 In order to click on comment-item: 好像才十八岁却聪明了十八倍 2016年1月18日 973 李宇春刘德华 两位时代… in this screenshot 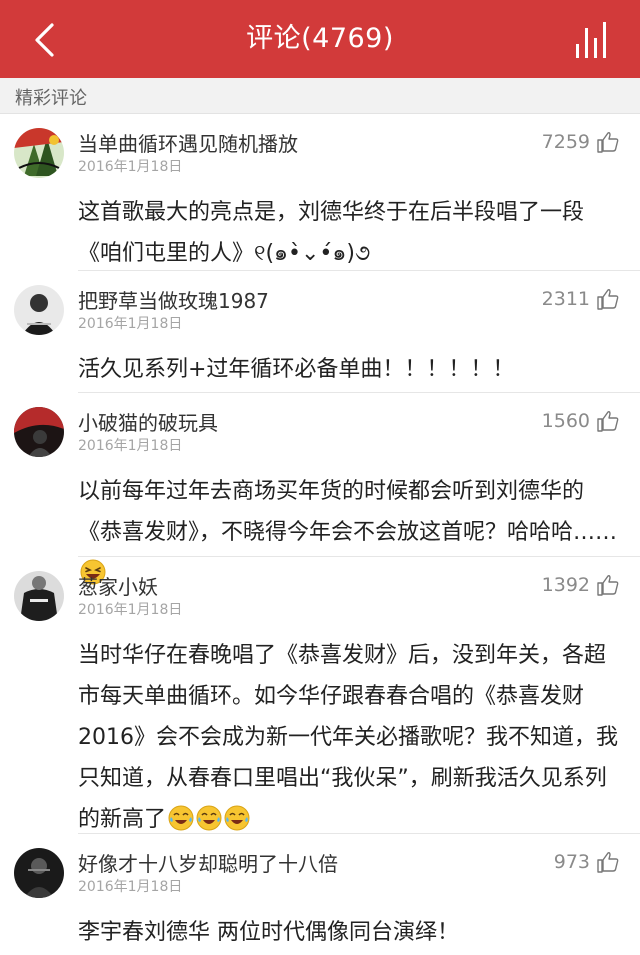, I will do `click(320, 894)`.